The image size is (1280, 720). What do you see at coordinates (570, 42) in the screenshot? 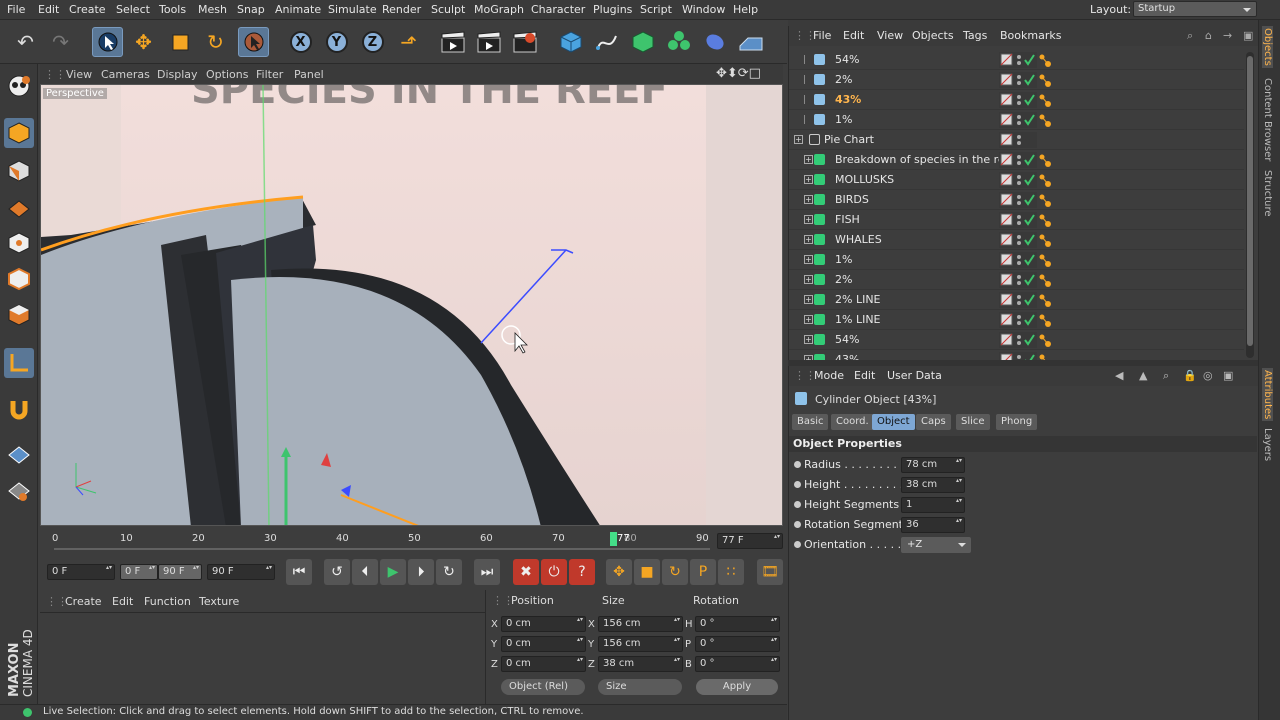
I see `cube-button` at bounding box center [570, 42].